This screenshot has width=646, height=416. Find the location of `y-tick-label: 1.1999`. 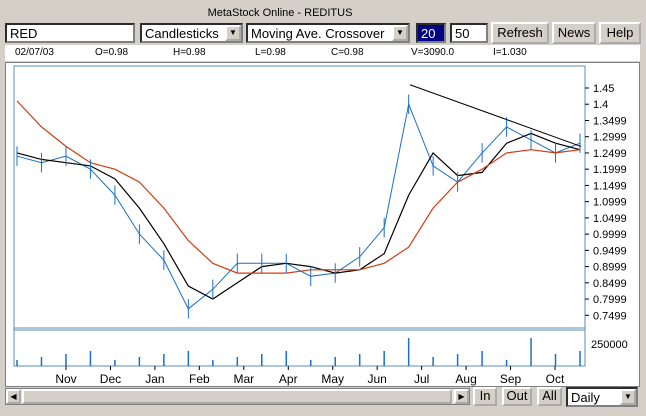

y-tick-label: 1.1999 is located at coordinates (610, 170).